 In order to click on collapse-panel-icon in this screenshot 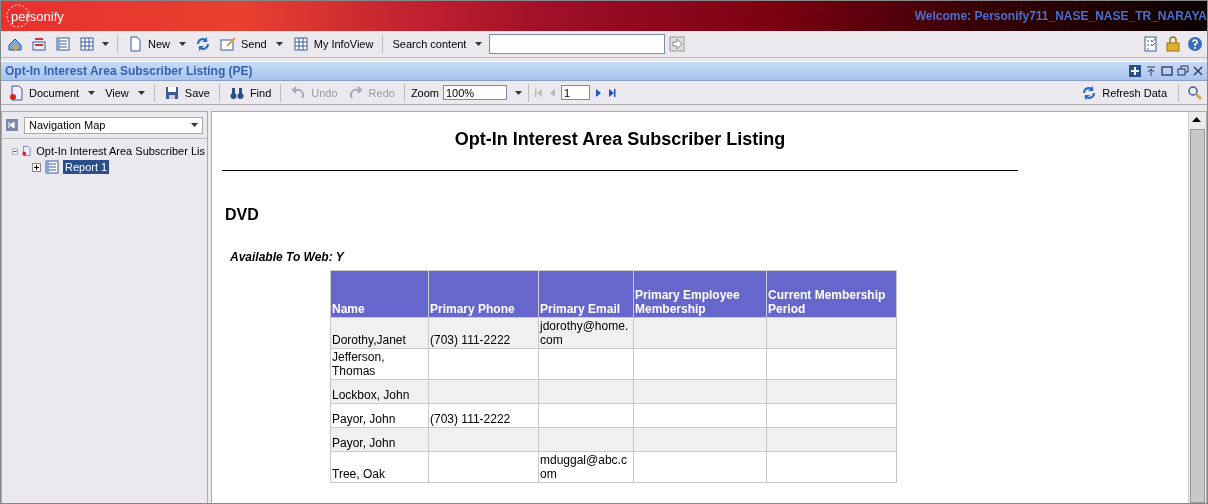, I will do `click(12, 125)`.